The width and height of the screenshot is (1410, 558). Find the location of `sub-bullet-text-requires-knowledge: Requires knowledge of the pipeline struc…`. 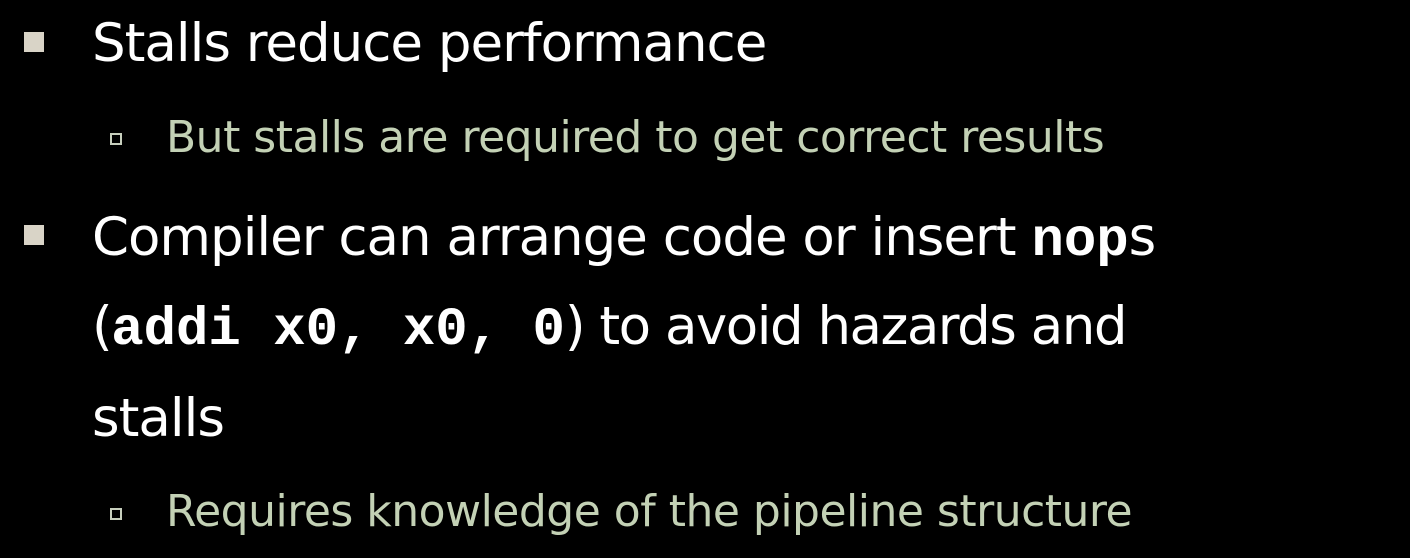

sub-bullet-text-requires-knowledge: Requires knowledge of the pipeline struc… is located at coordinates (649, 511).